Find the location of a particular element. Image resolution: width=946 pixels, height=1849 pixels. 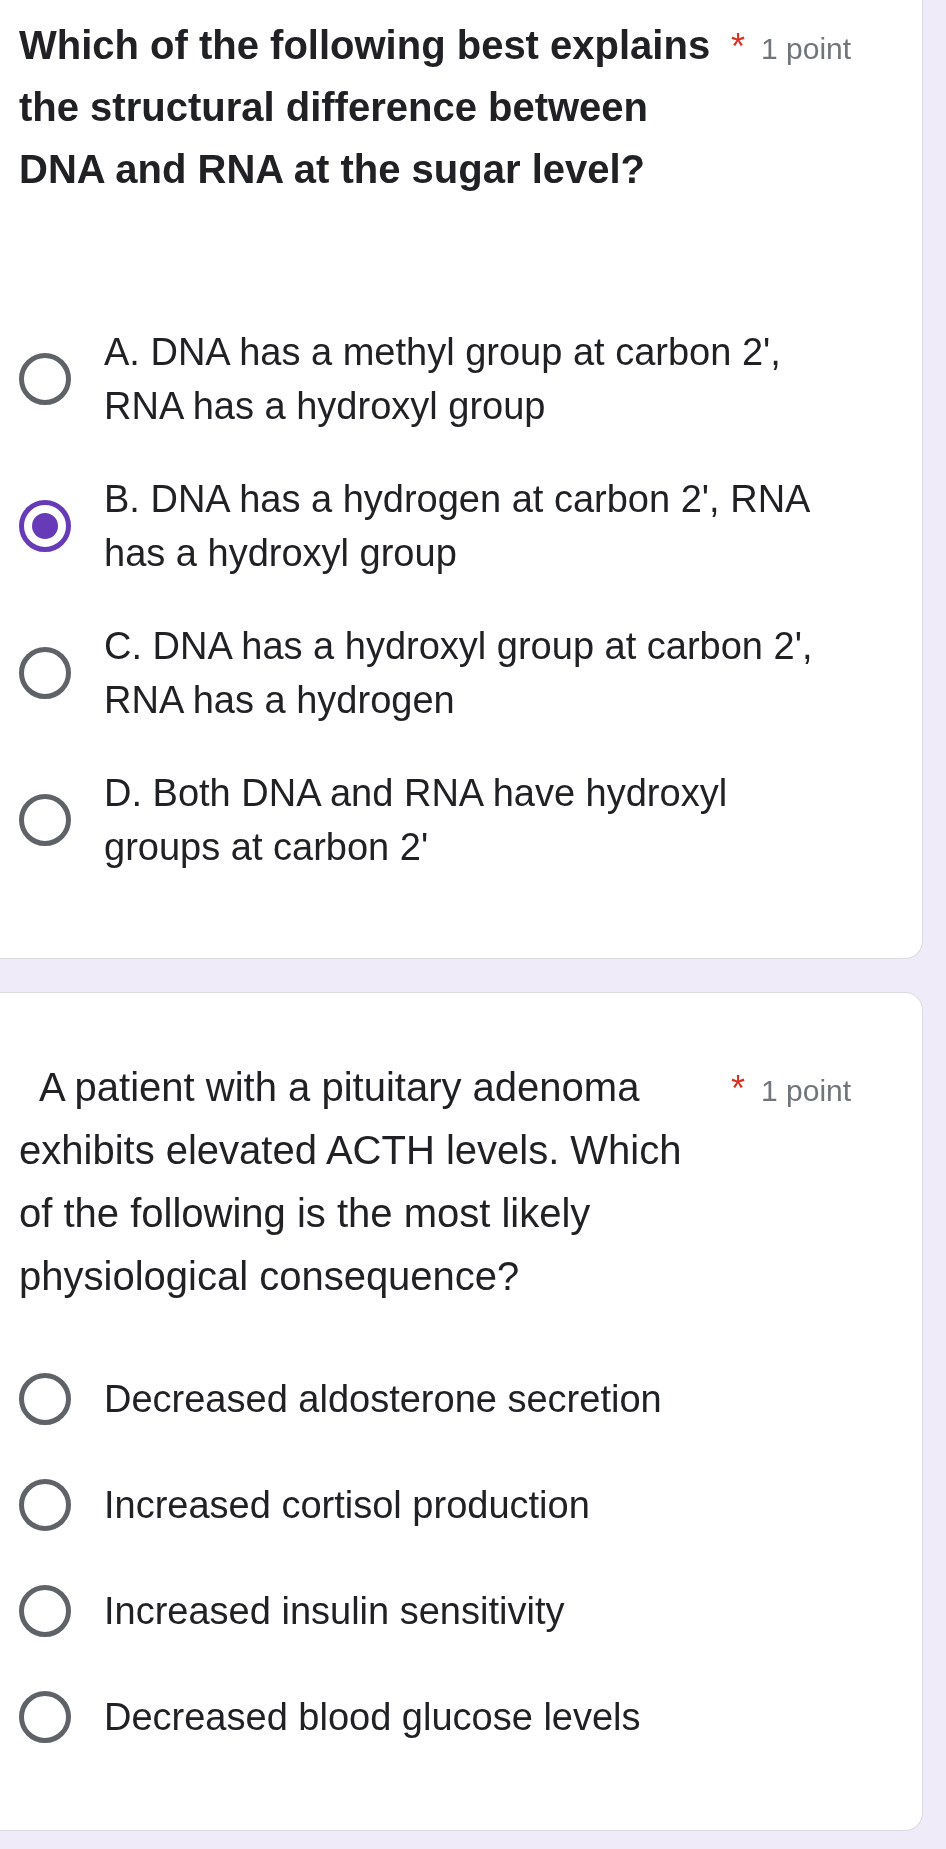

option-label: Decreased aldosterone secretion is located at coordinates (383, 1399).